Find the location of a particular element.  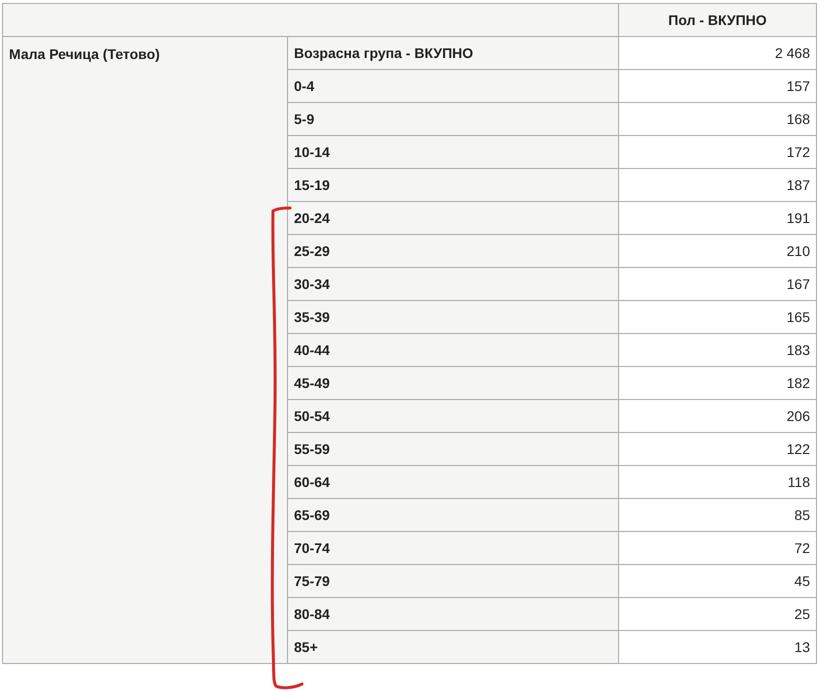

row-header: 30-34 is located at coordinates (453, 284).